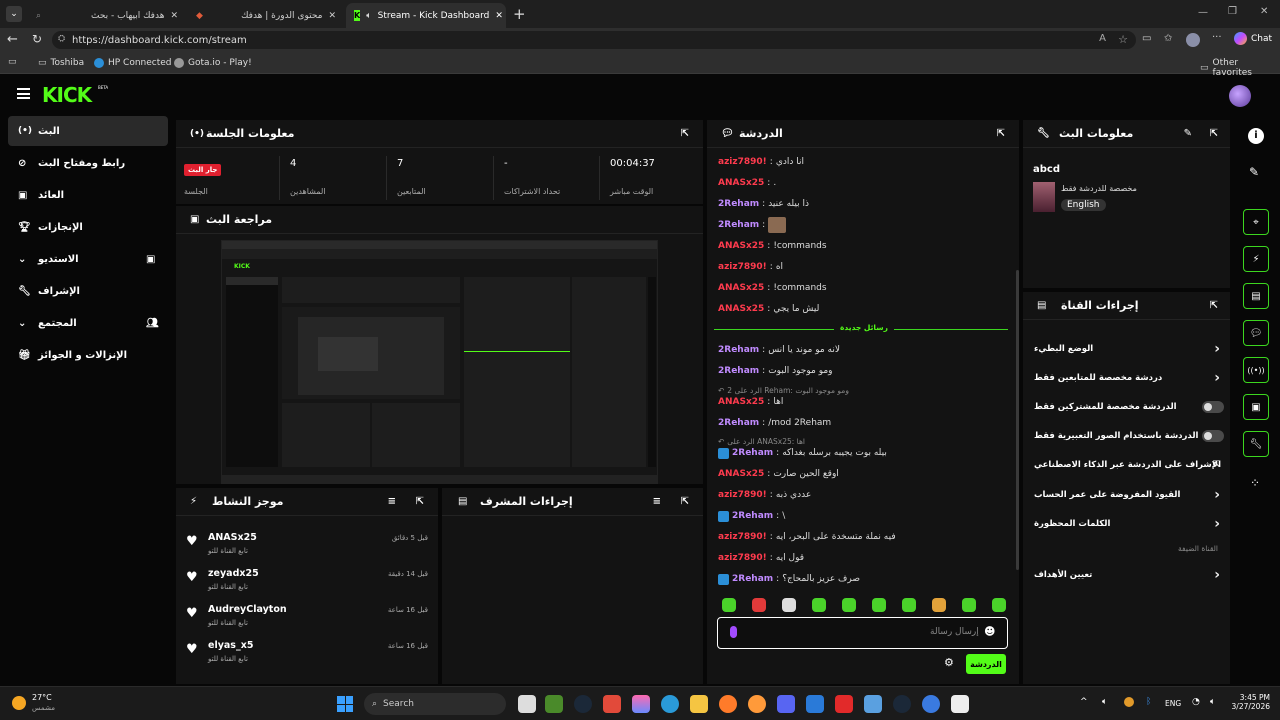 This screenshot has height=720, width=1280. What do you see at coordinates (1256, 370) in the screenshot?
I see `broadcast-button: ((•))` at bounding box center [1256, 370].